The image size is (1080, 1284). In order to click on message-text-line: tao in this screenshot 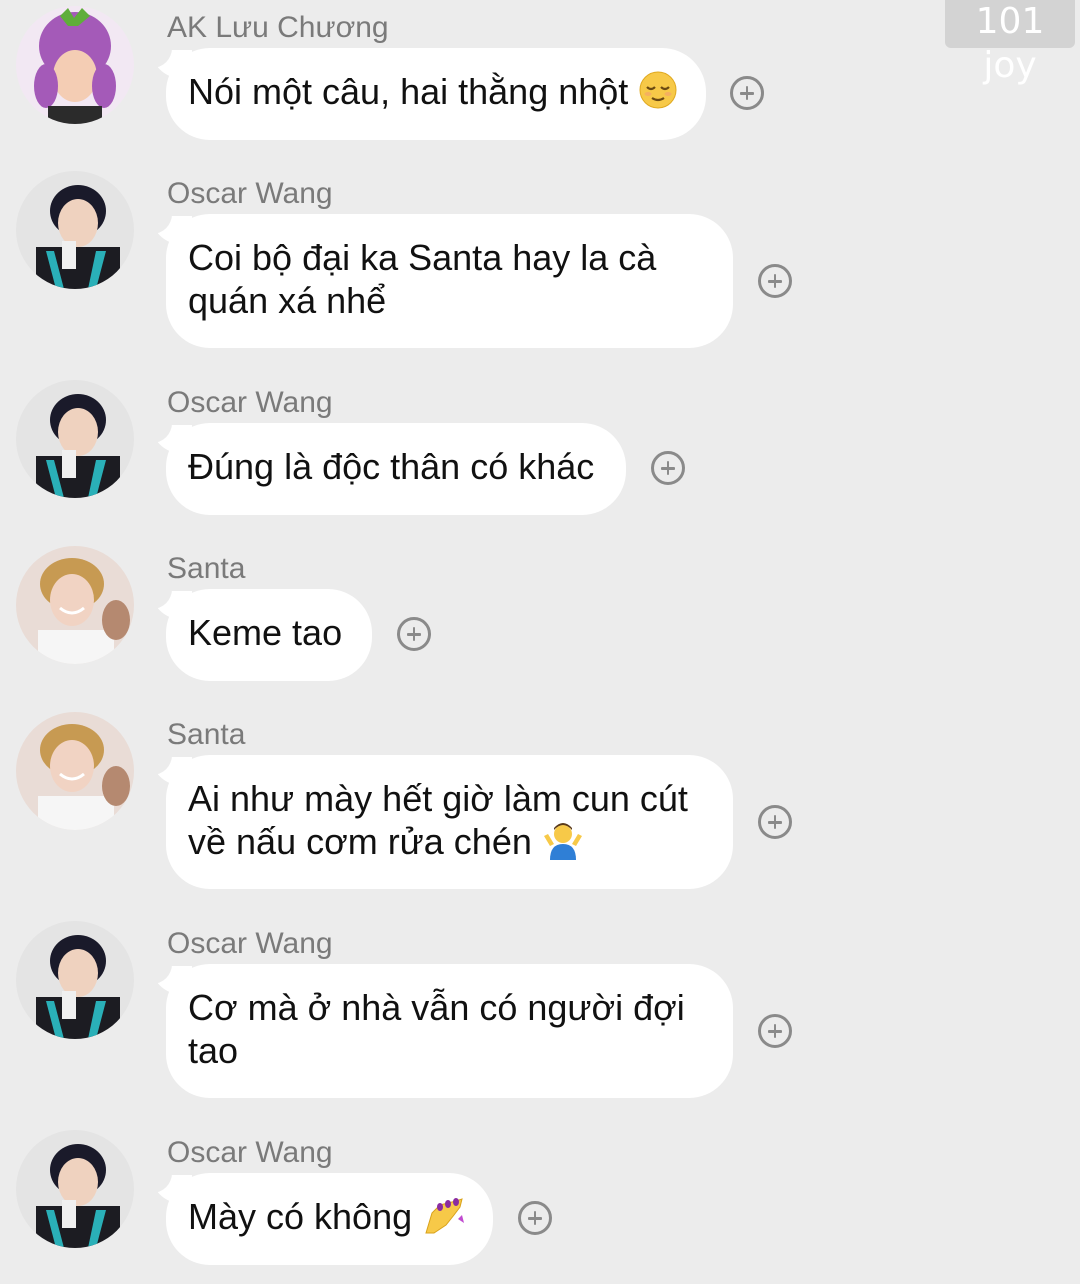, I will do `click(213, 1050)`.